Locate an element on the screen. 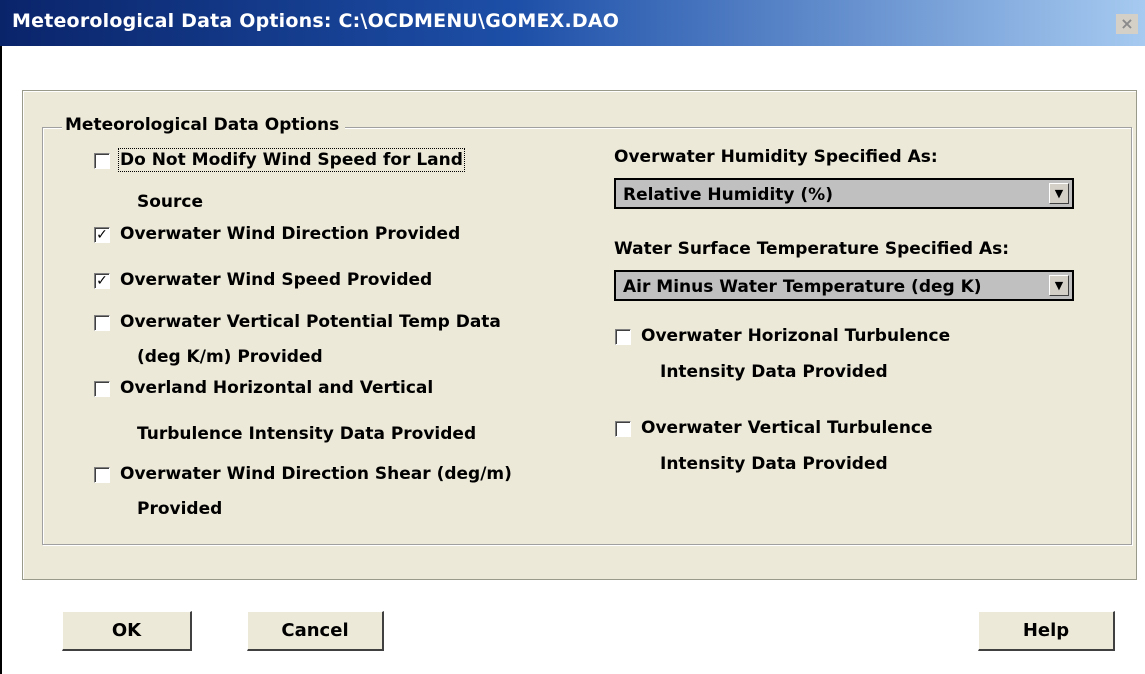 Image resolution: width=1145 pixels, height=674 pixels. water-temp-select: Air Minus Water Temperature (deg K) ▼ is located at coordinates (844, 285).